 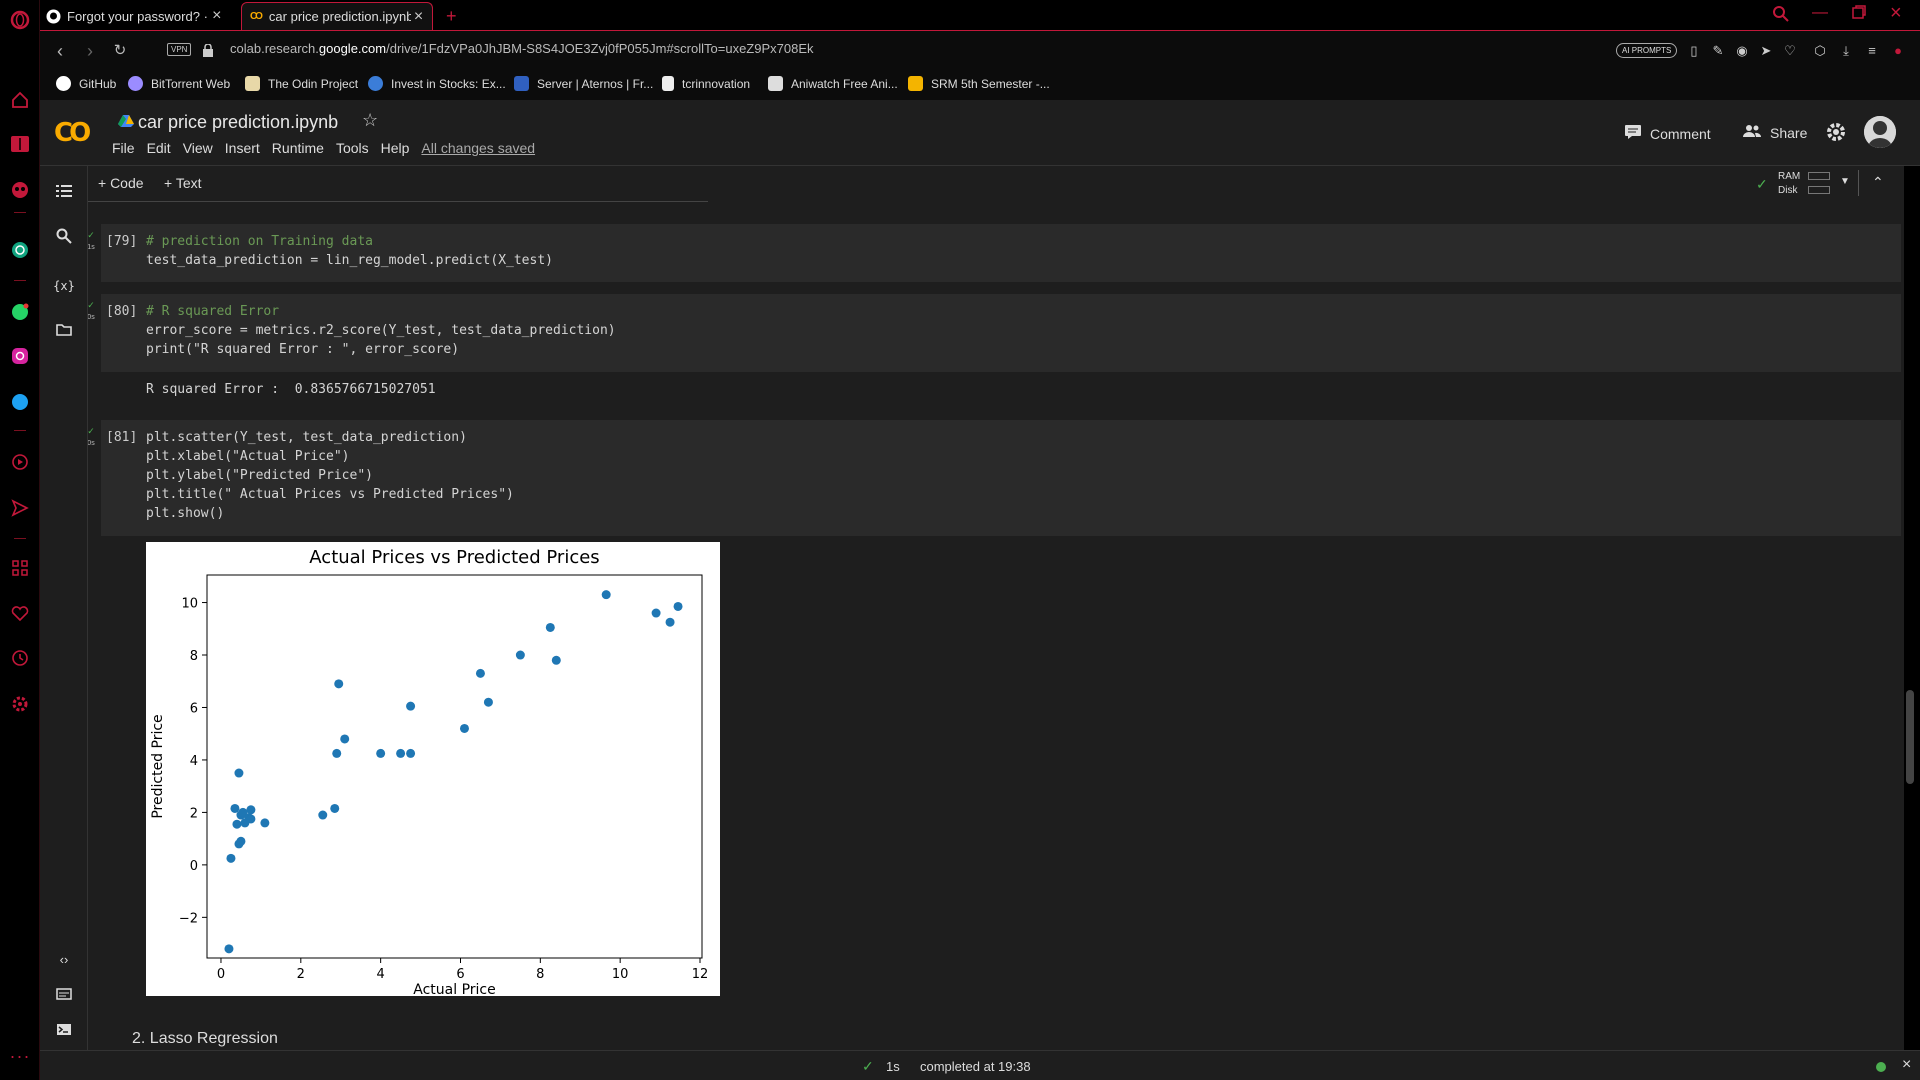 What do you see at coordinates (1790, 51) in the screenshot?
I see `bookmark-heart-icon: ♡` at bounding box center [1790, 51].